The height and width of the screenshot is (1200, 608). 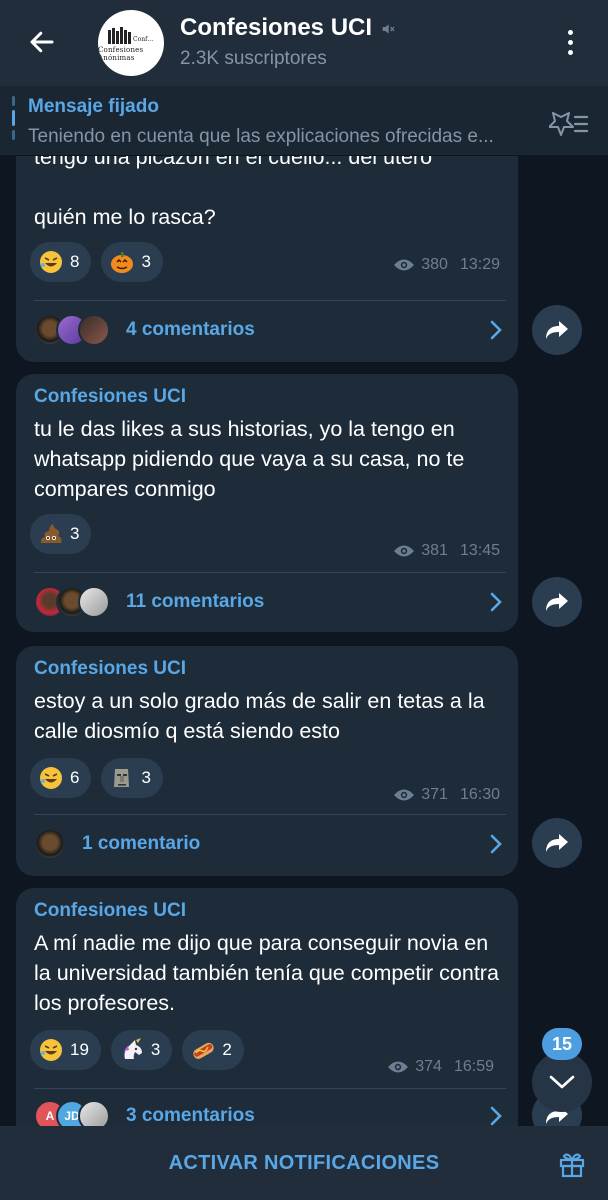 I want to click on comments-label: 1 comentario, so click(x=141, y=843).